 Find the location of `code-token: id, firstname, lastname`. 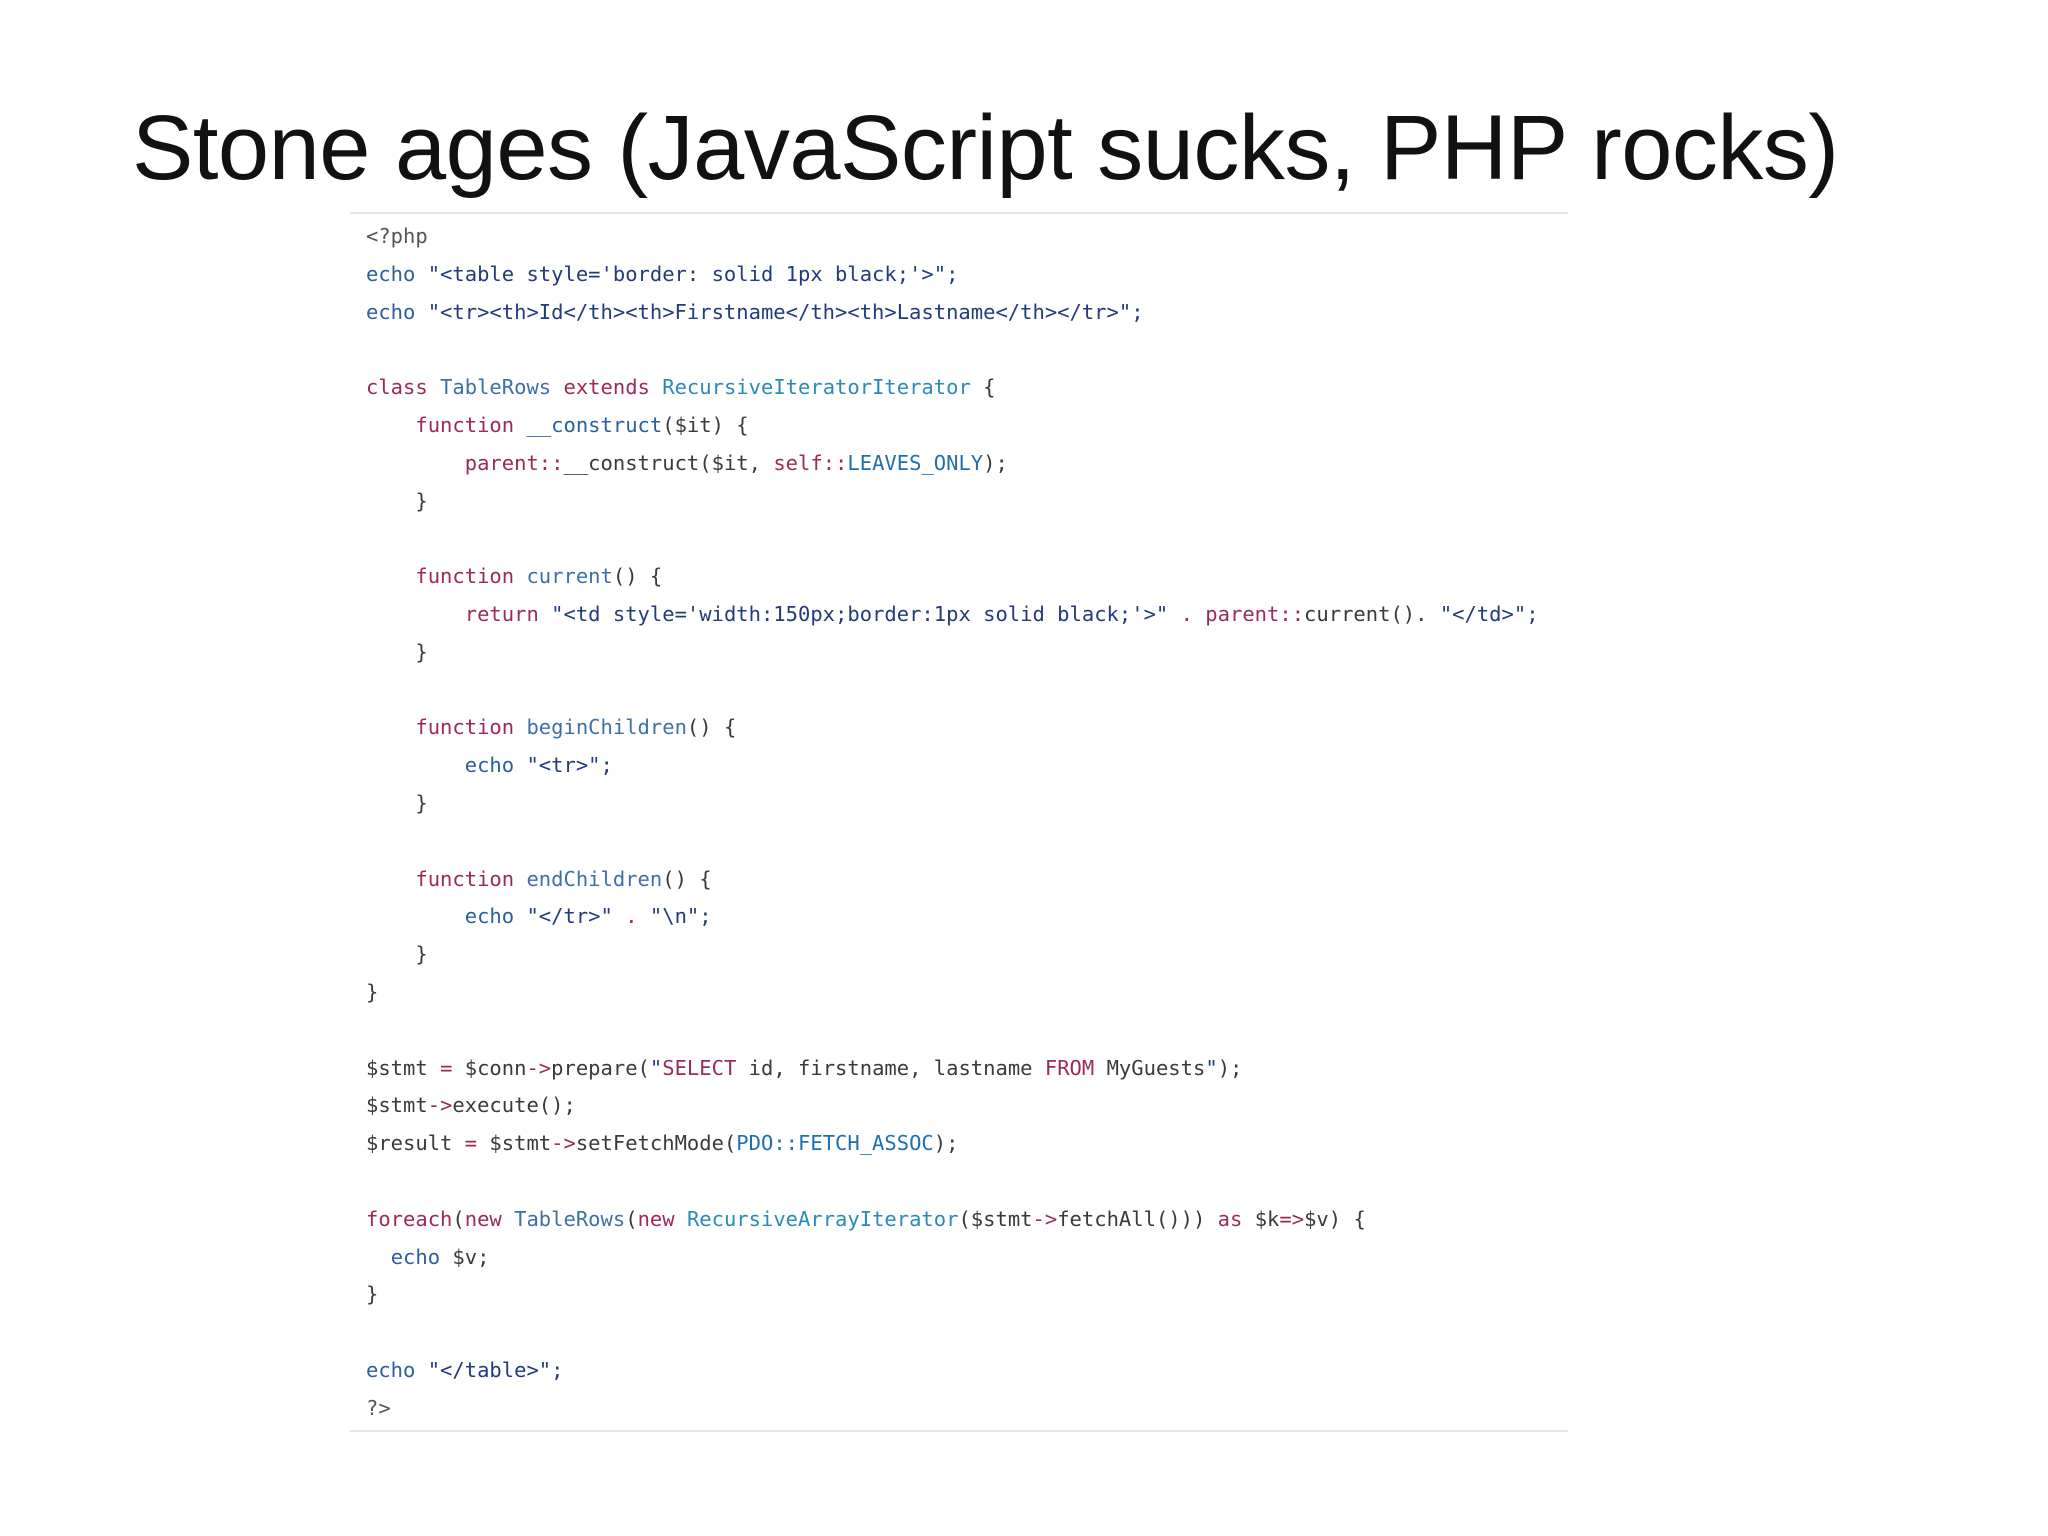

code-token: id, firstname, lastname is located at coordinates (890, 1067).